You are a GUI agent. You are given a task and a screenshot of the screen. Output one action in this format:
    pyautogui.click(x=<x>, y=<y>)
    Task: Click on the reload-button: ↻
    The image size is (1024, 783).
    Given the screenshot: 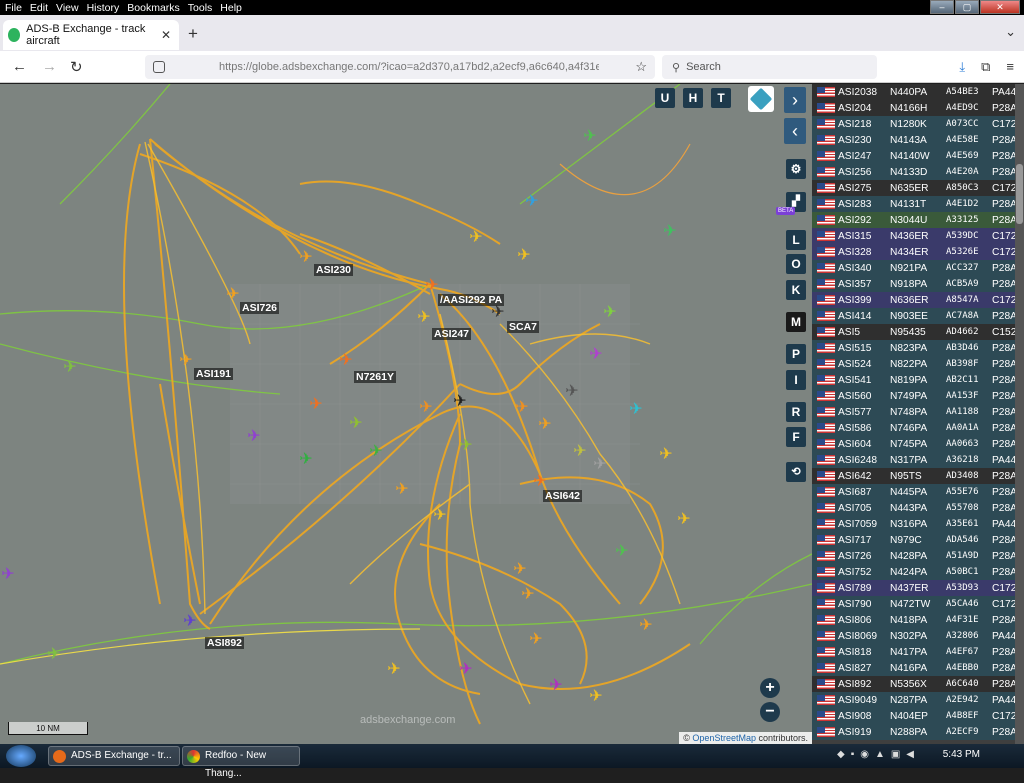 What is the action you would take?
    pyautogui.click(x=76, y=67)
    